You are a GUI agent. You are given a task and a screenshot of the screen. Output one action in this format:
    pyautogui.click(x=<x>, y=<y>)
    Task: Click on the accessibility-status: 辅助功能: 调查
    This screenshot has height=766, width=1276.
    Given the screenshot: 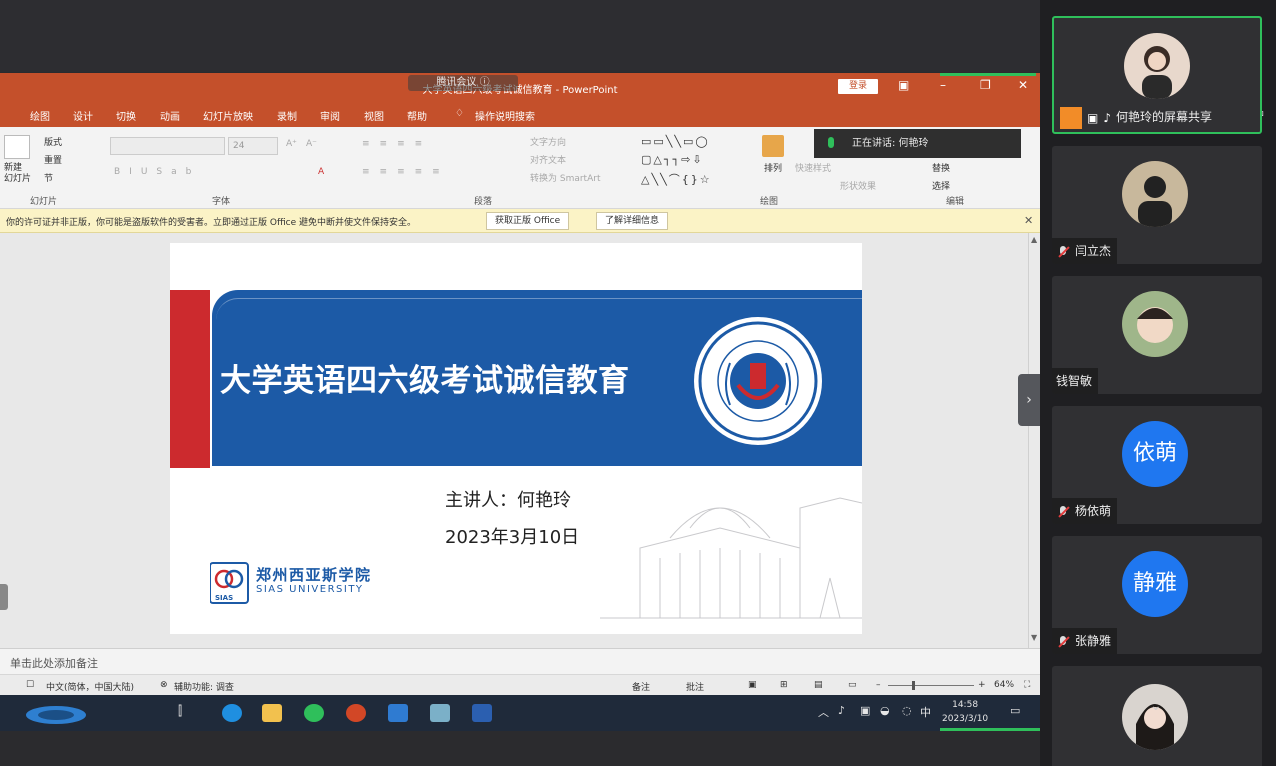 What is the action you would take?
    pyautogui.click(x=204, y=686)
    